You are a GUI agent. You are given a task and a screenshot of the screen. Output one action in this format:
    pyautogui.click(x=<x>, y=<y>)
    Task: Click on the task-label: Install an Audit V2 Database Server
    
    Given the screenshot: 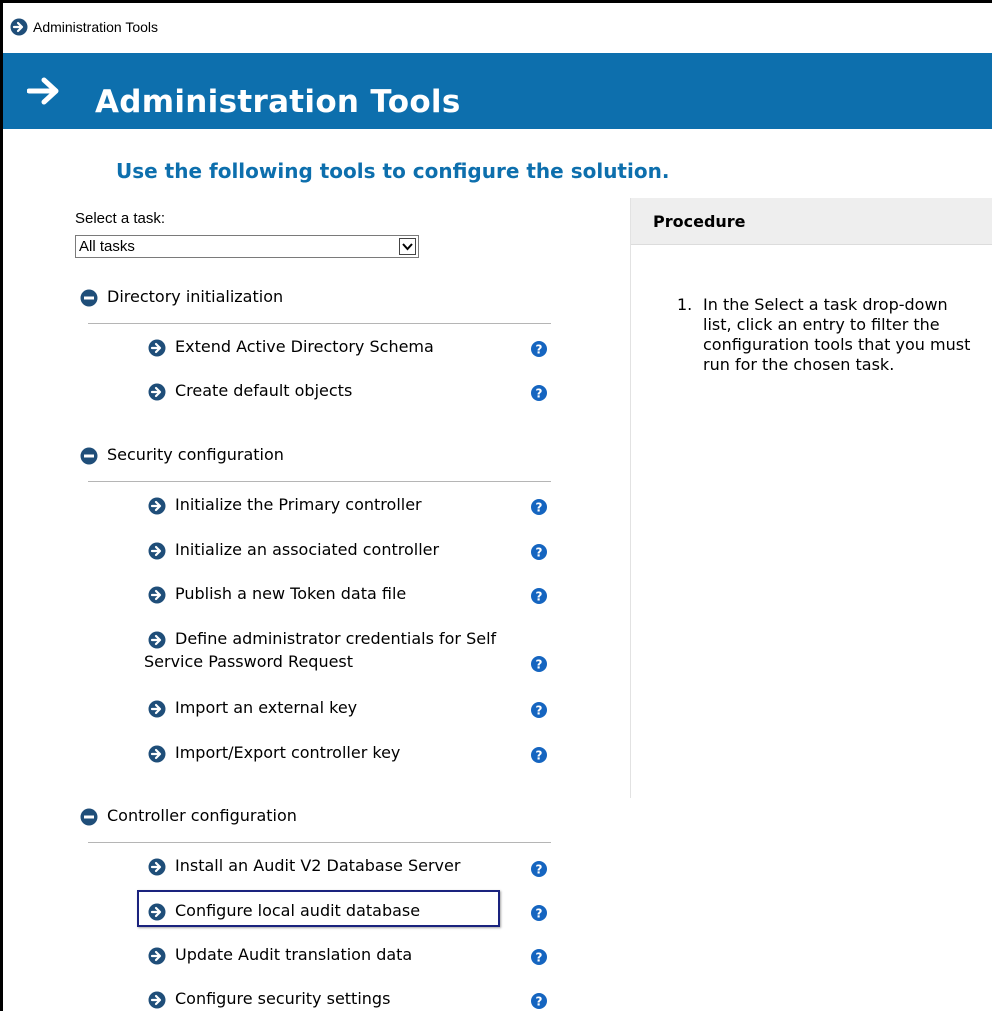 What is the action you would take?
    pyautogui.click(x=318, y=865)
    